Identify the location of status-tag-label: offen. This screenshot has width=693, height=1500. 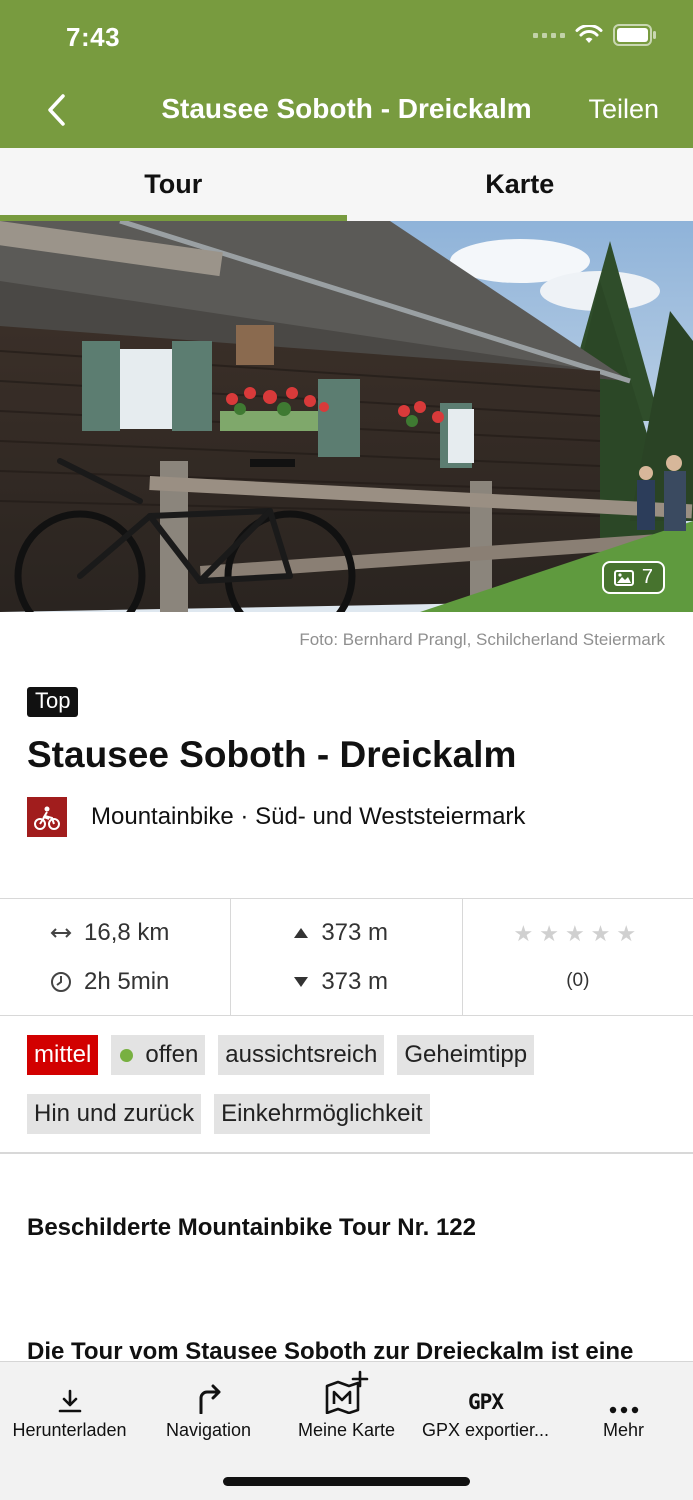
(172, 1054).